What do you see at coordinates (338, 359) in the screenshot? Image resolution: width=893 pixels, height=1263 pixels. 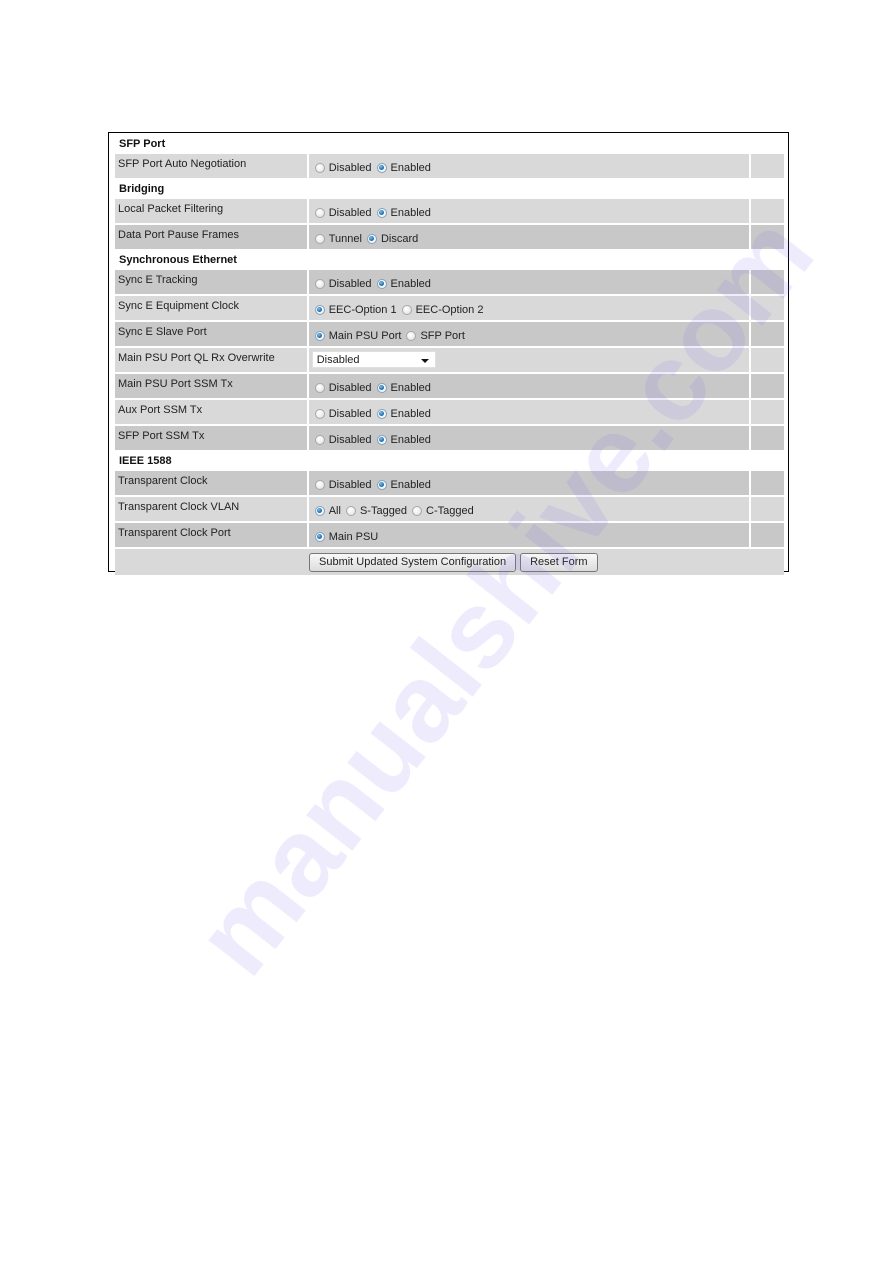 I see `select-value: Disabled` at bounding box center [338, 359].